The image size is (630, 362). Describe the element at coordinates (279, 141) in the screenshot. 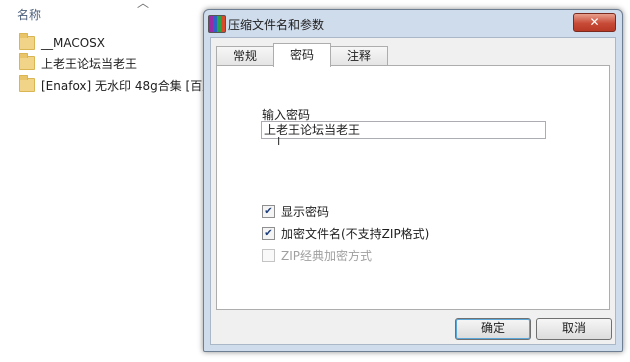

I see `text-cursor-icon: Ⅰ` at that location.